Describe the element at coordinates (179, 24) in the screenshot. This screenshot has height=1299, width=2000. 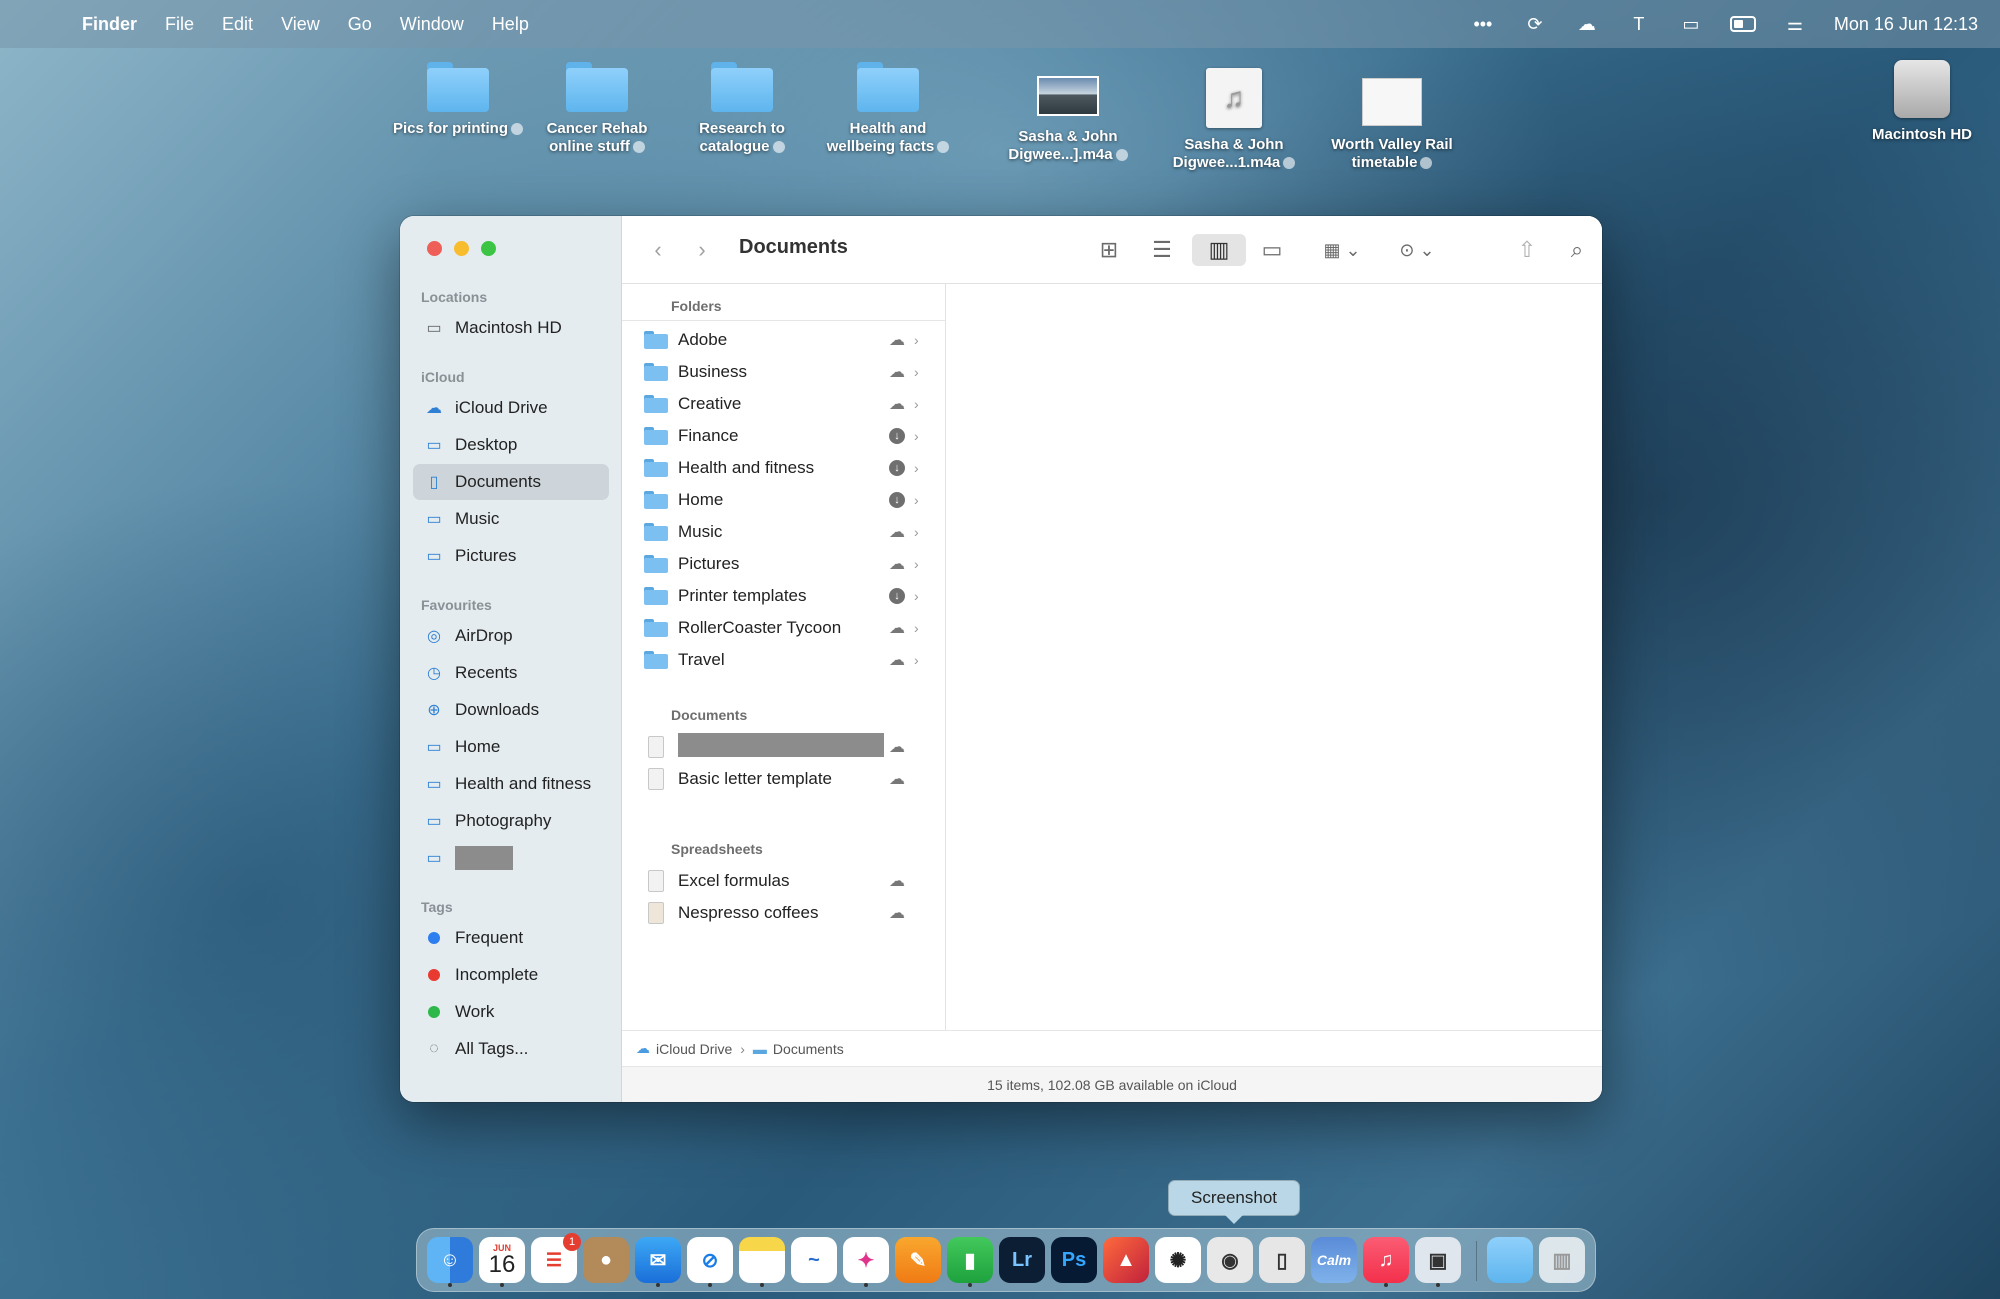
I see `menu-file: File` at that location.